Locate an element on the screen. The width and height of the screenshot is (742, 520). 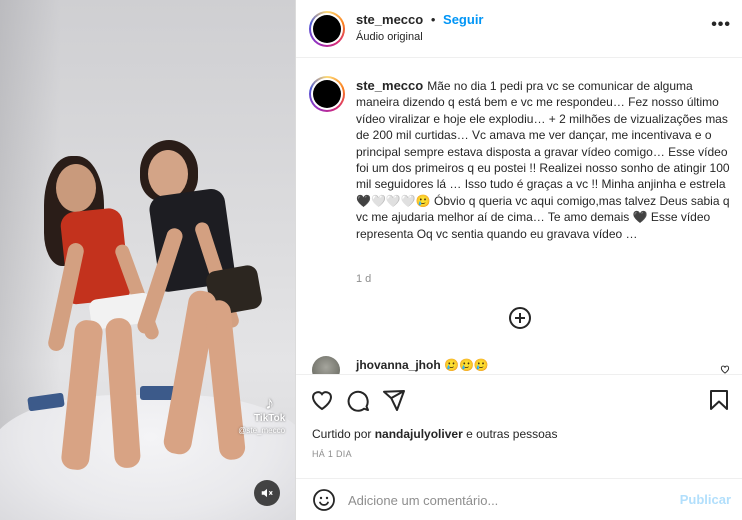
liked-by-prefix: Curtido por is located at coordinates (342, 434).